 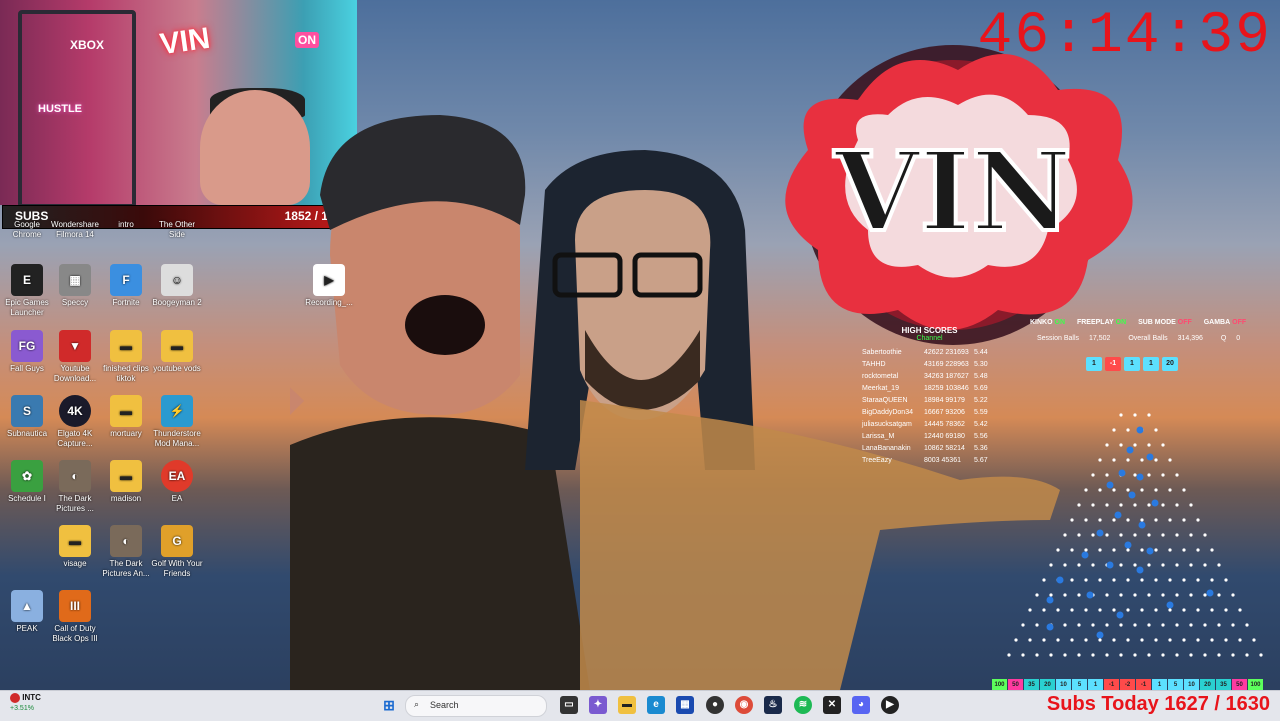 What do you see at coordinates (15, 698) in the screenshot?
I see `notification-badge-icon` at bounding box center [15, 698].